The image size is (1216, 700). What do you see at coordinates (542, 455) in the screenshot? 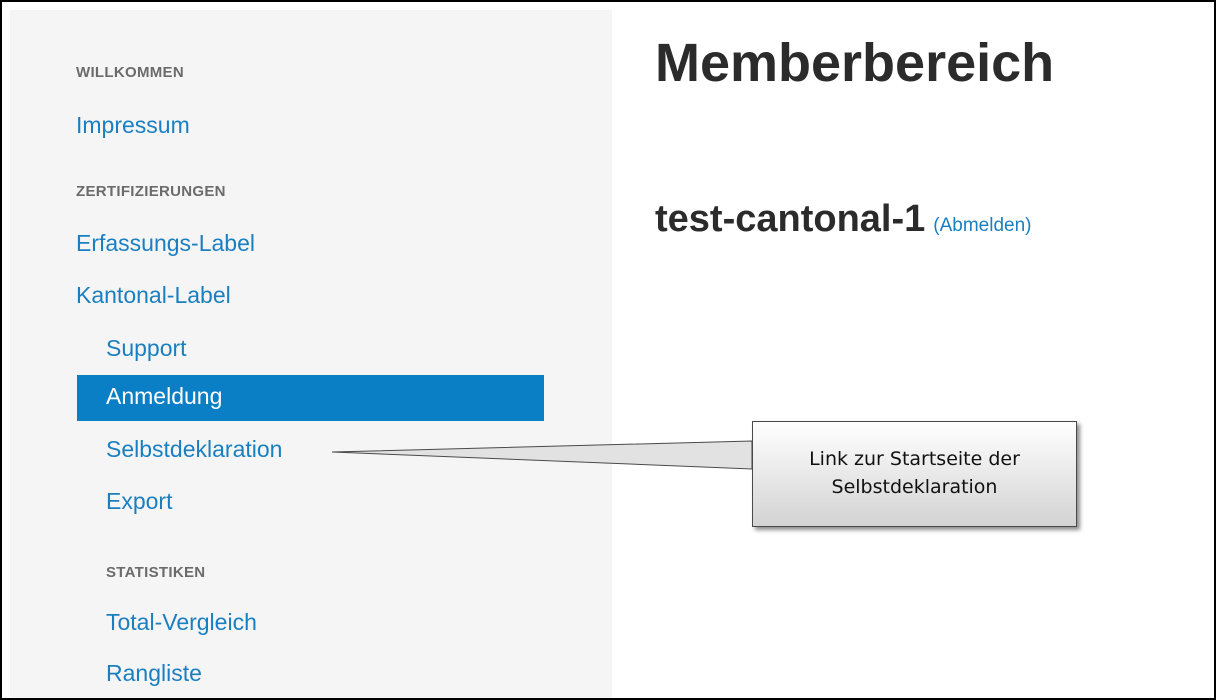
I see `callout-pointer` at bounding box center [542, 455].